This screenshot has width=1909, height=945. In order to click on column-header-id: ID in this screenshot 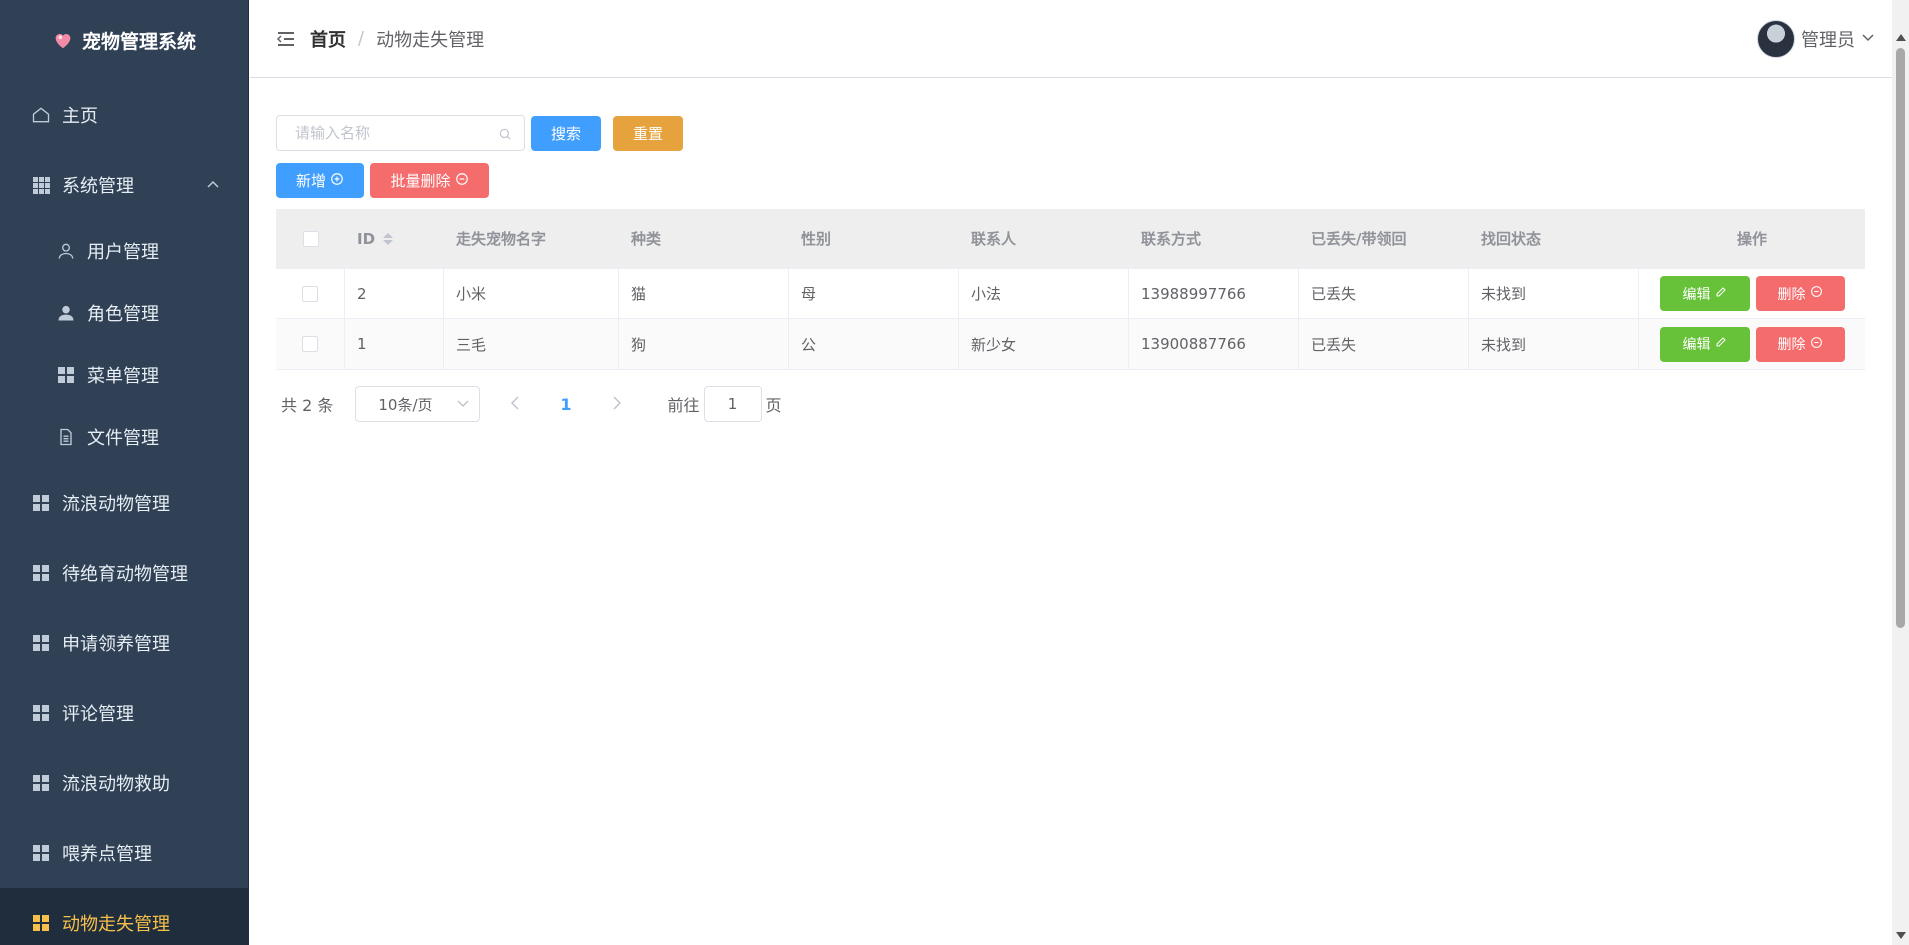, I will do `click(394, 238)`.